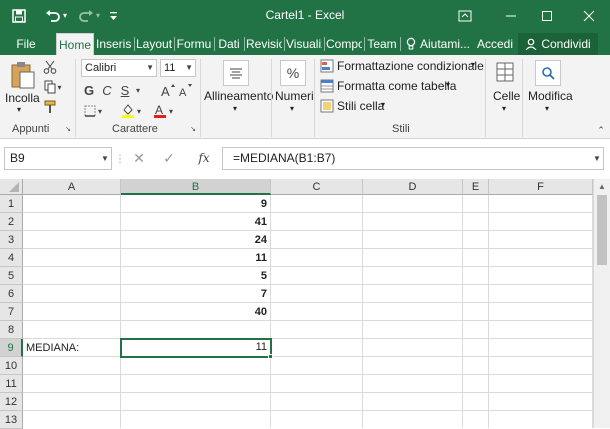 The height and width of the screenshot is (429, 610). Describe the element at coordinates (11, 366) in the screenshot. I see `row-header-10: 10` at that location.